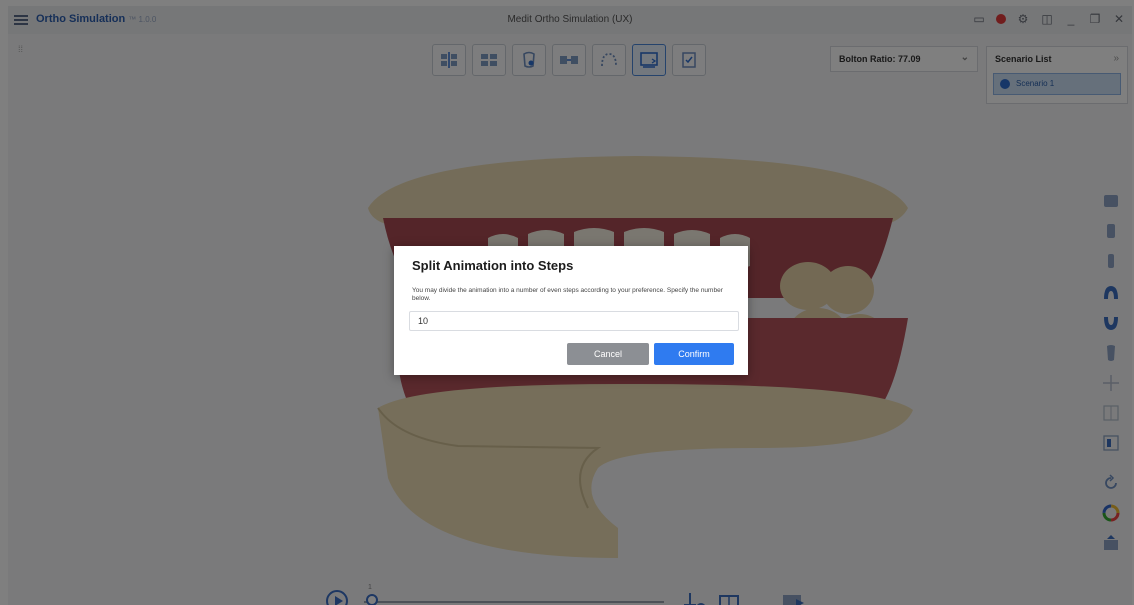 The image size is (1134, 605). I want to click on confirm-button: Confirm, so click(694, 354).